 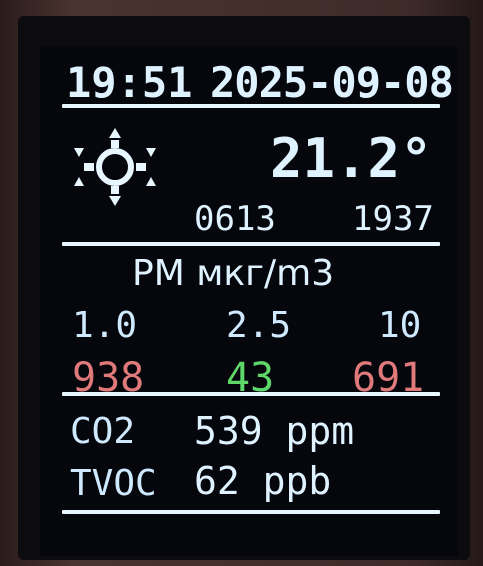 I want to click on co2-value: 539 ppm, so click(x=274, y=431).